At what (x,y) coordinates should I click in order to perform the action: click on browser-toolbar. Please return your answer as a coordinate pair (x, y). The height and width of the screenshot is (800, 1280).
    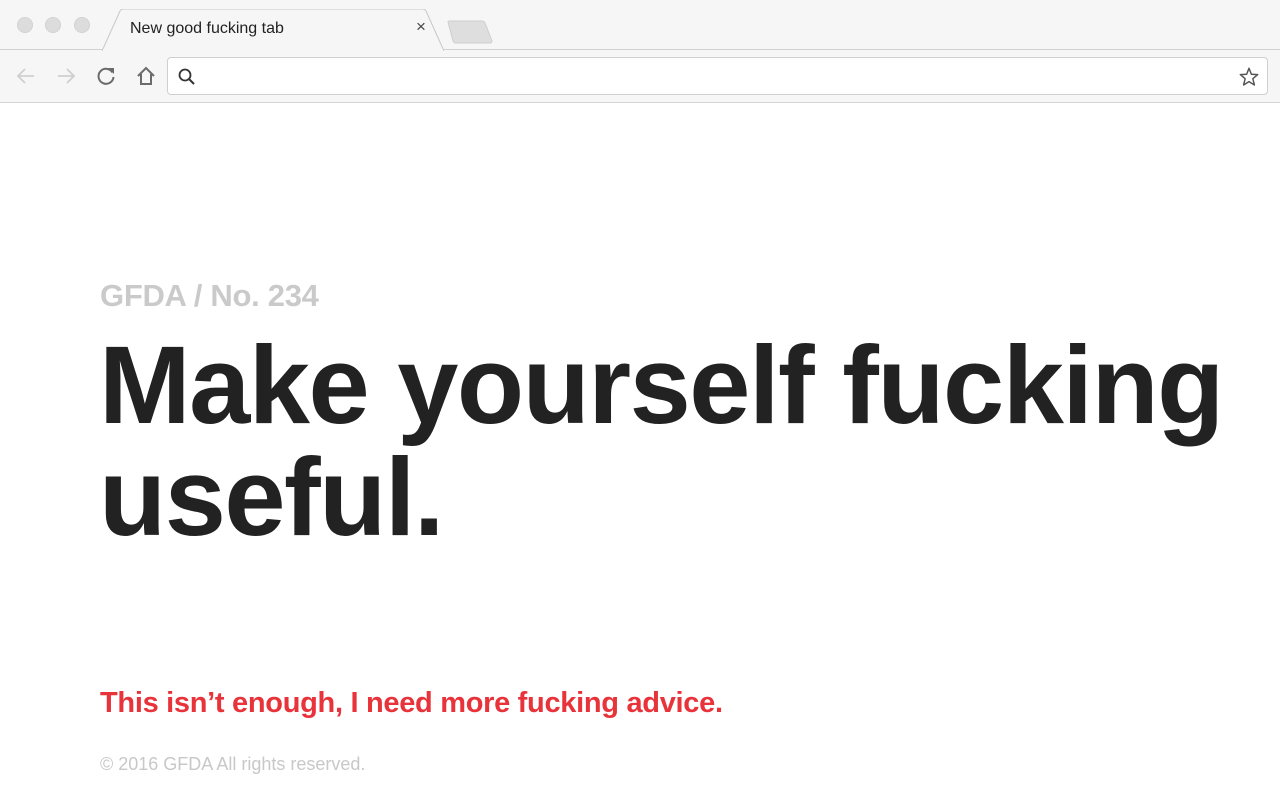
    Looking at the image, I should click on (640, 76).